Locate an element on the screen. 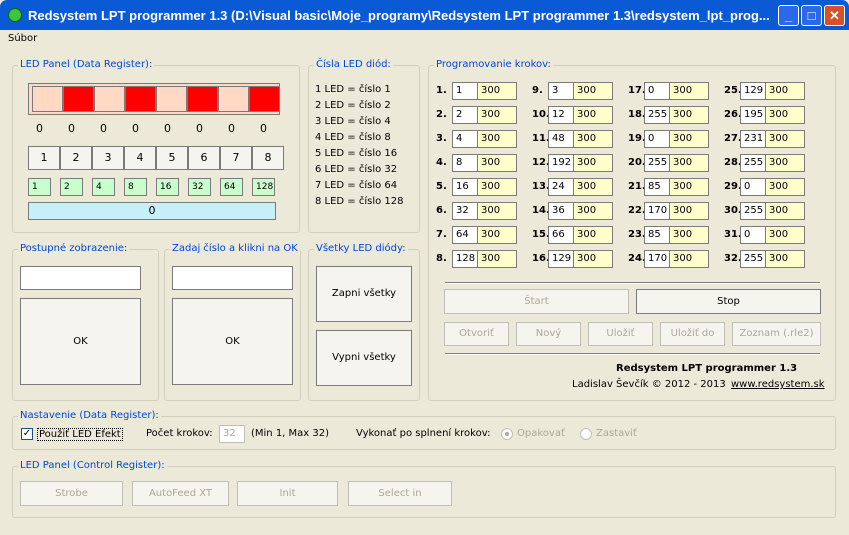 Image resolution: width=849 pixels, height=535 pixels. step-value-input: 48 is located at coordinates (561, 139).